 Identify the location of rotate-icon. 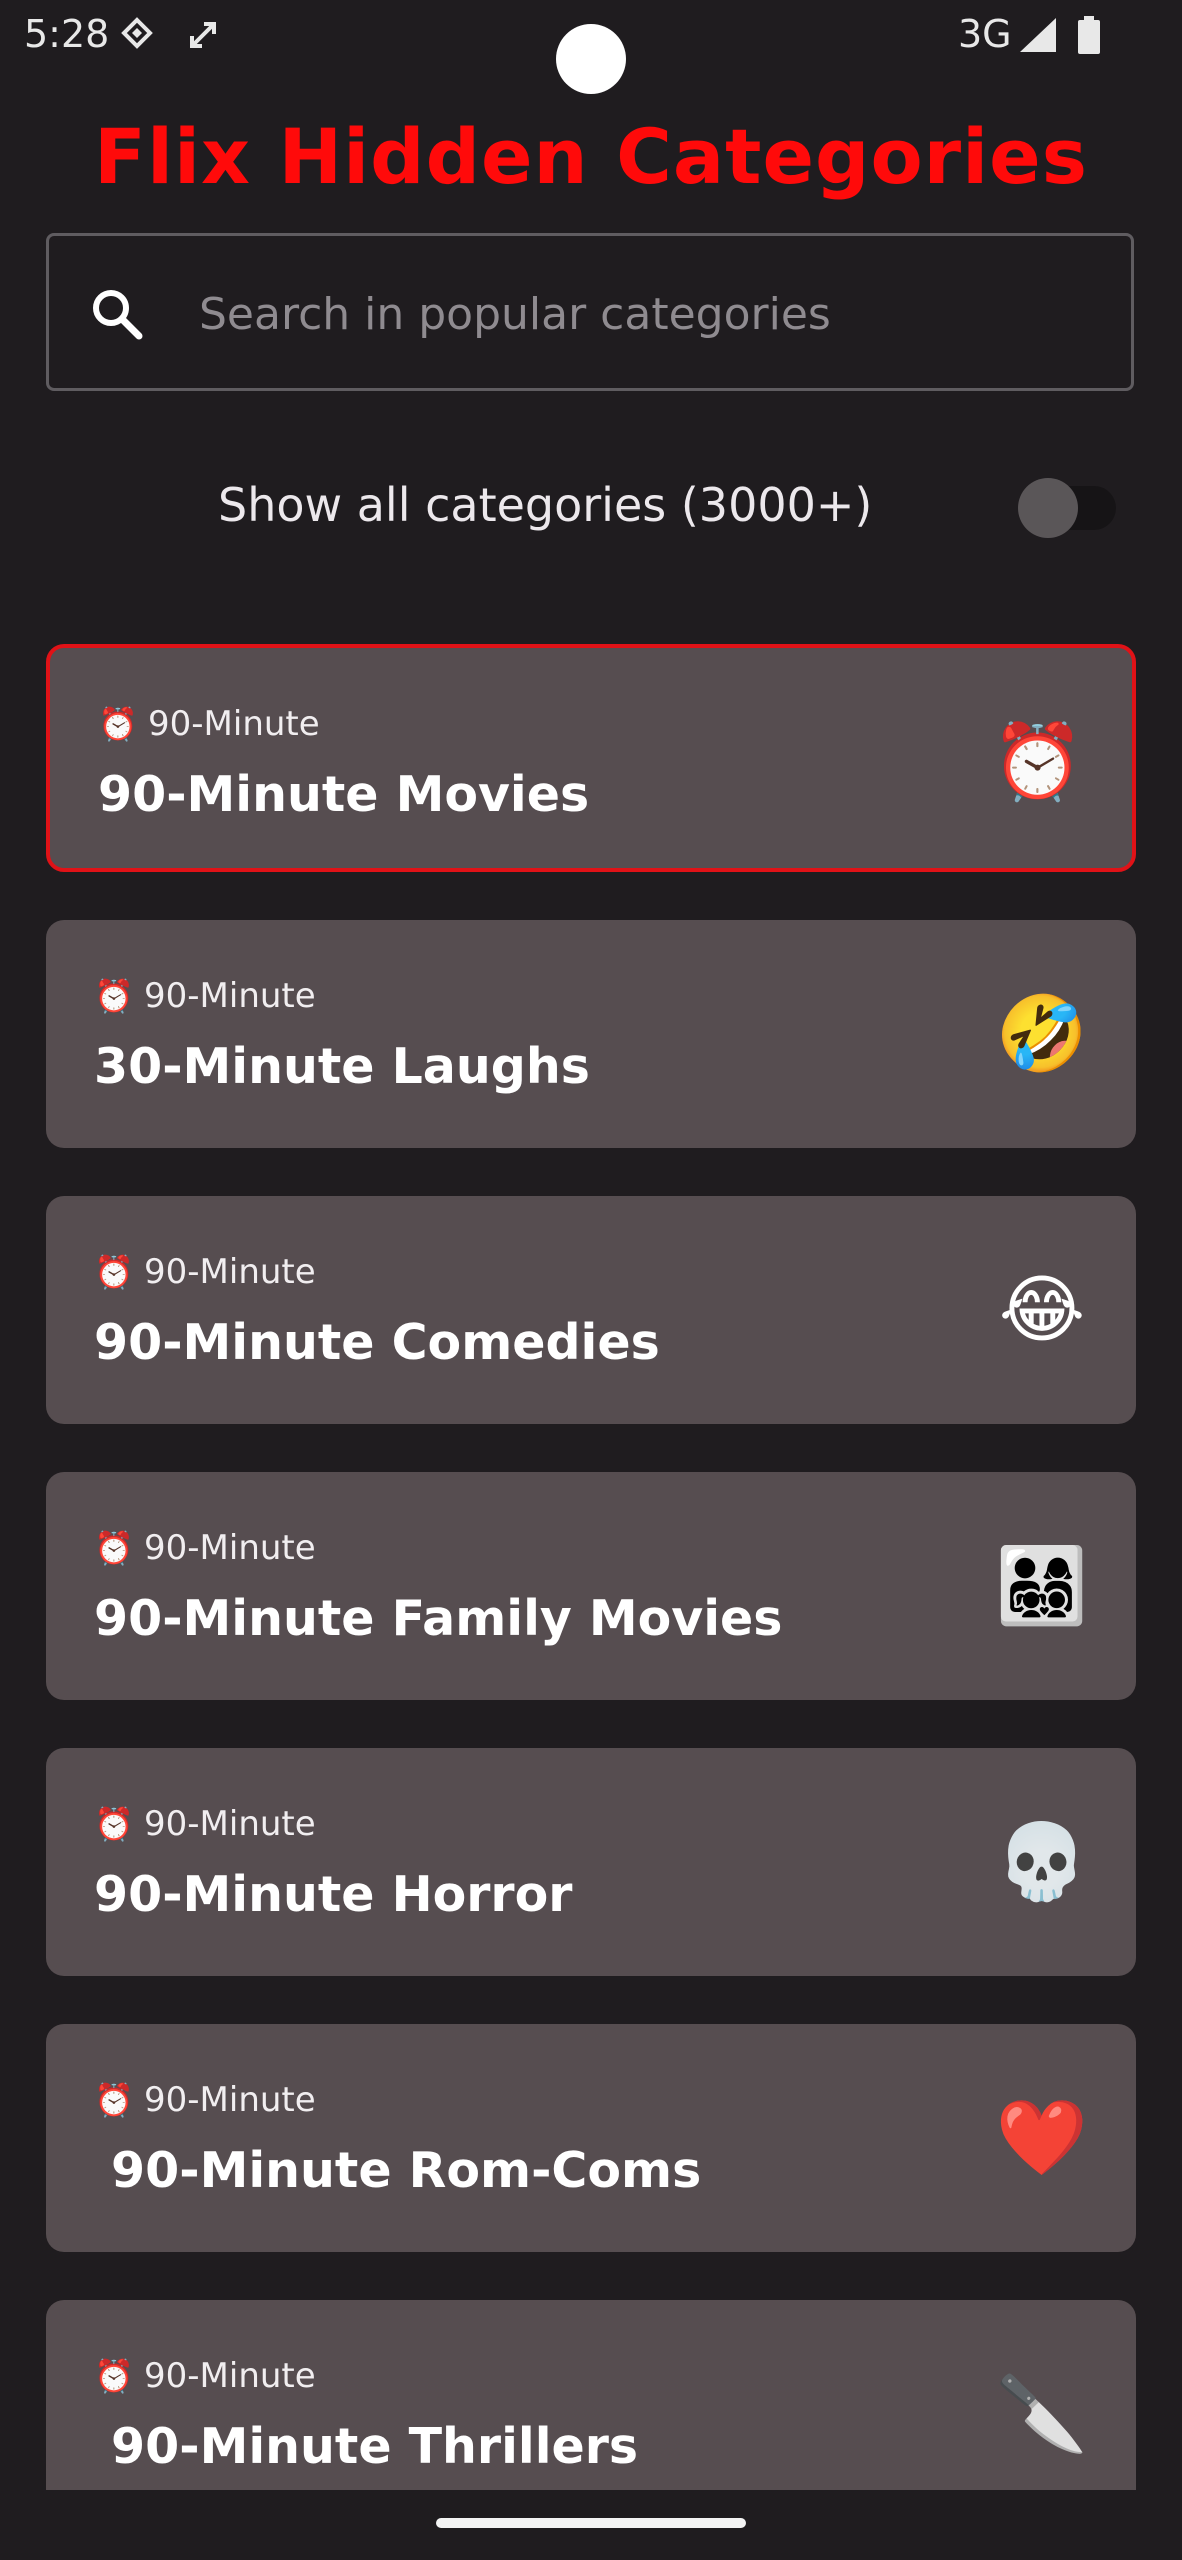
(203, 35).